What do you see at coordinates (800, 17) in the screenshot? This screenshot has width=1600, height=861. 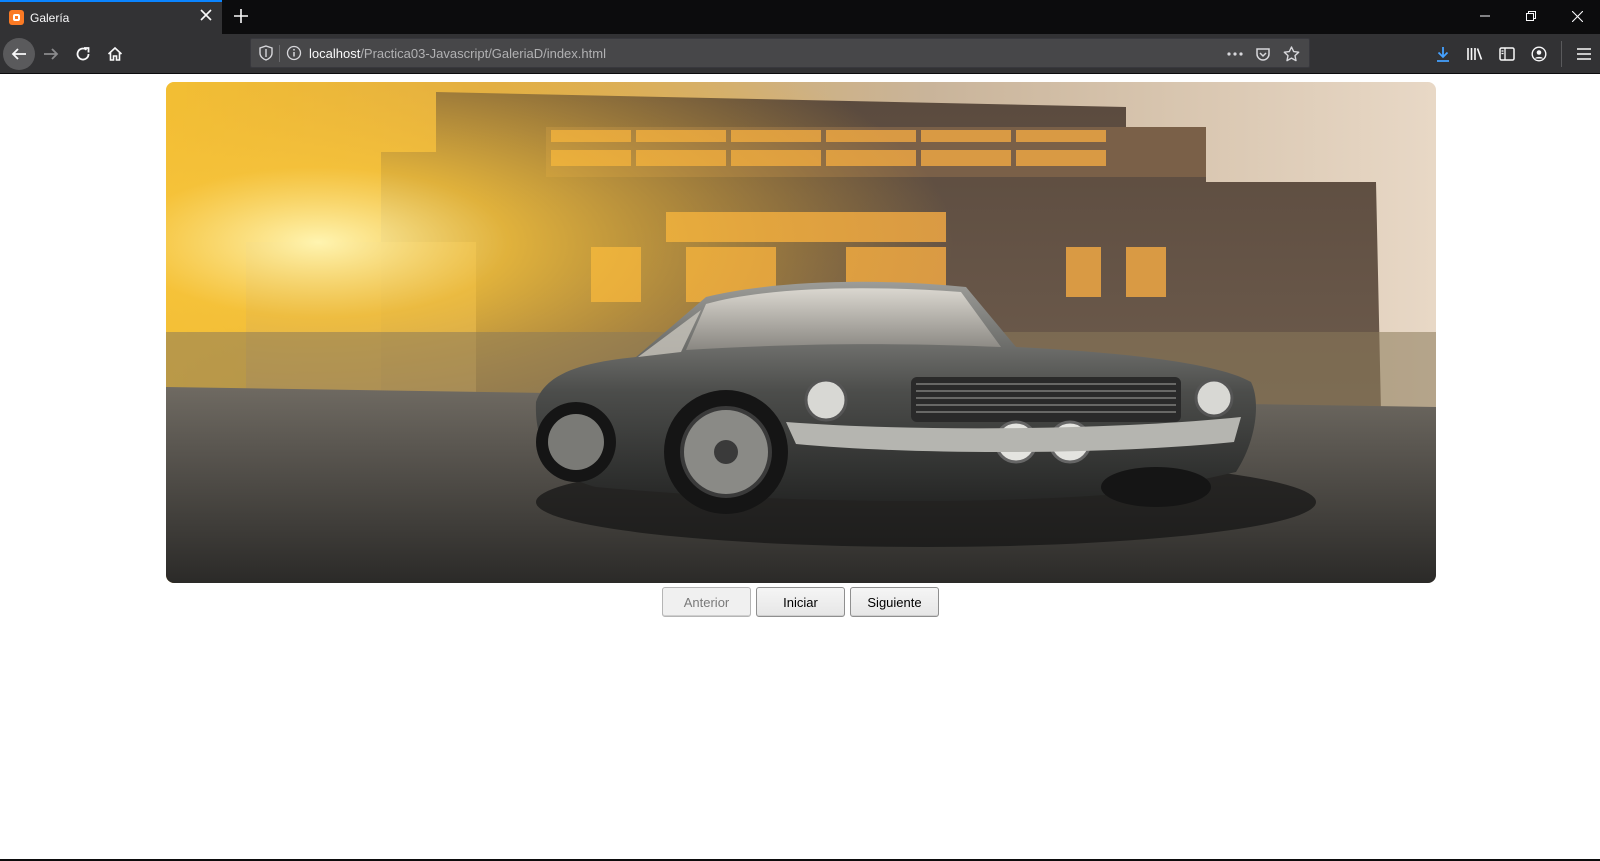 I see `tab-strip: Galería` at bounding box center [800, 17].